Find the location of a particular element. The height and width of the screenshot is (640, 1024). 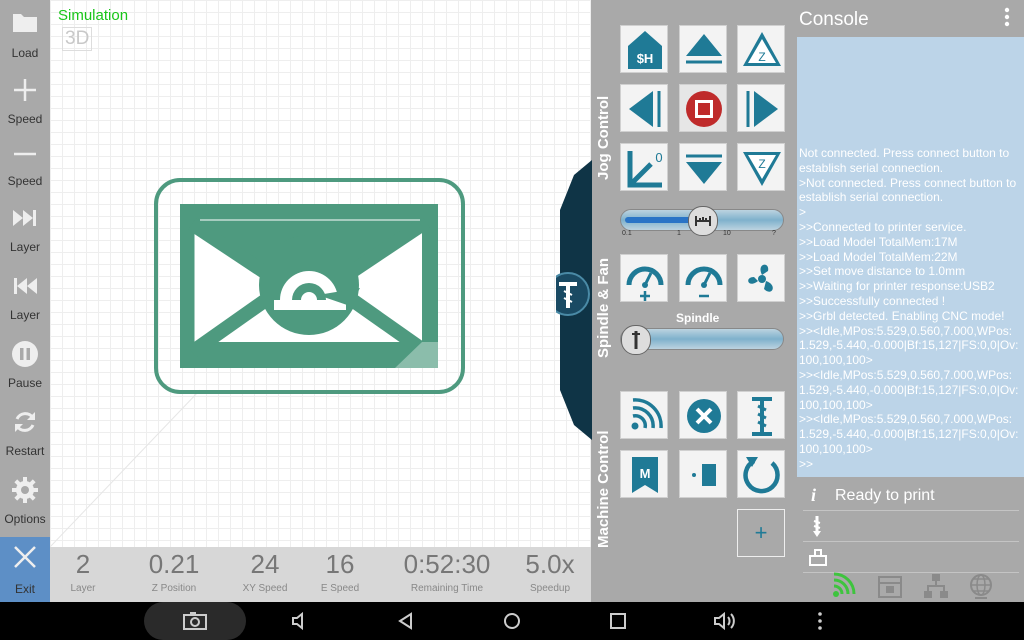

spindle-slider is located at coordinates (702, 340).